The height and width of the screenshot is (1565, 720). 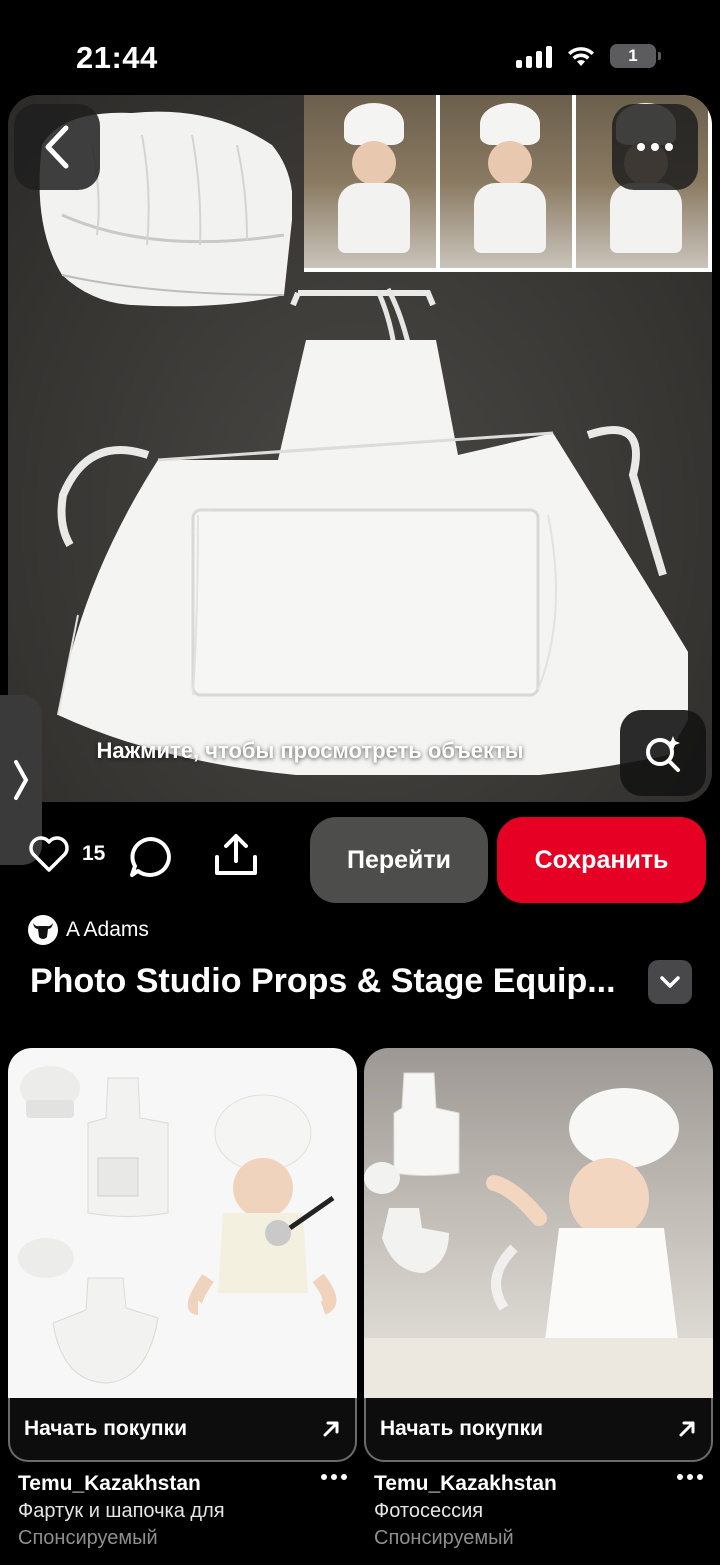 What do you see at coordinates (107, 929) in the screenshot?
I see `author-name: A Adams` at bounding box center [107, 929].